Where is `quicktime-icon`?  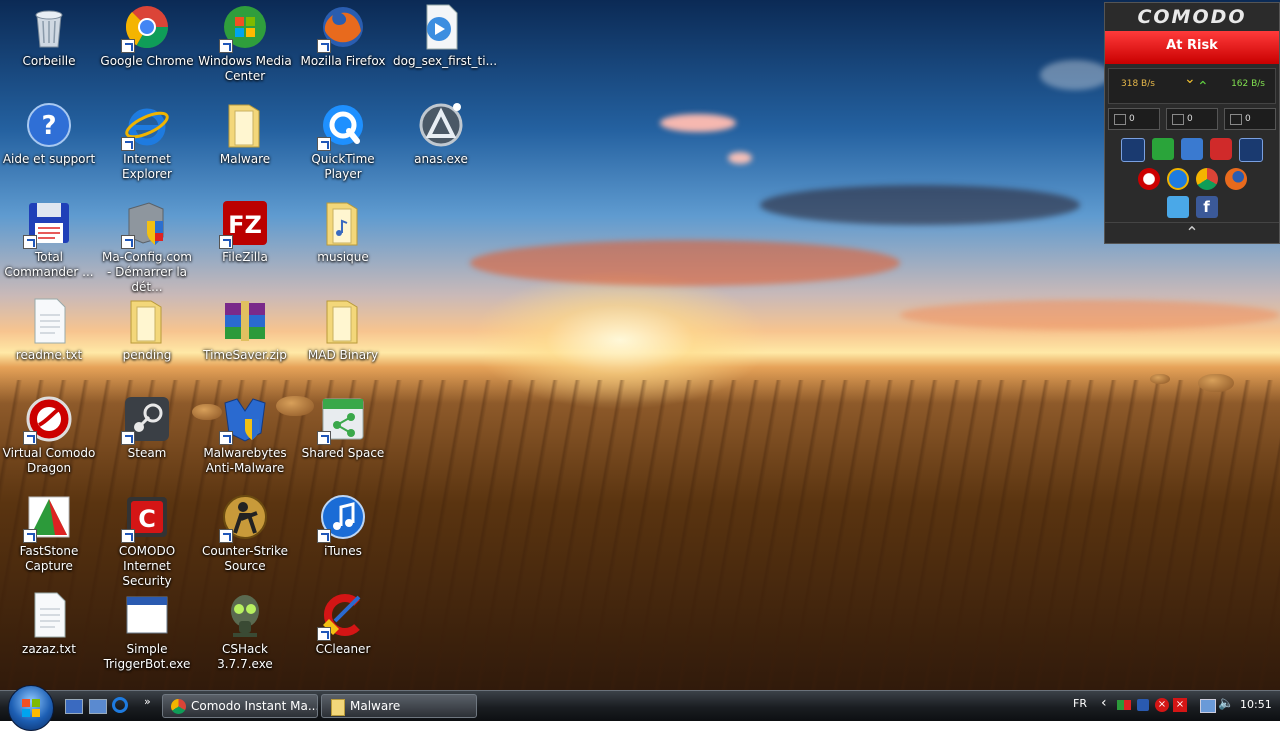
quicktime-icon is located at coordinates (342, 126).